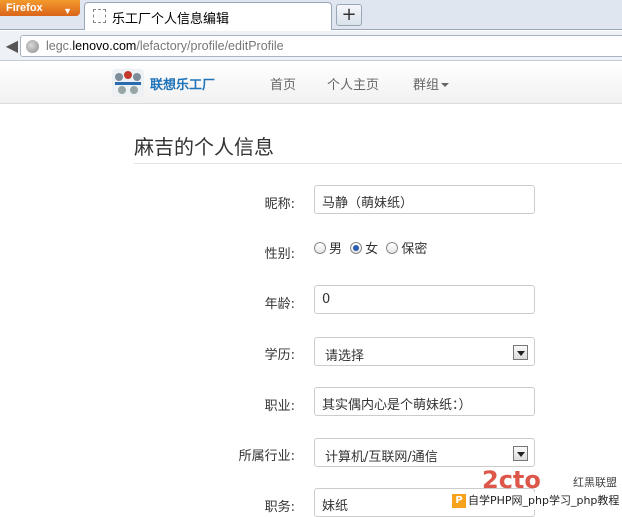  I want to click on tab-title: 乐工厂个人信息编辑, so click(171, 19).